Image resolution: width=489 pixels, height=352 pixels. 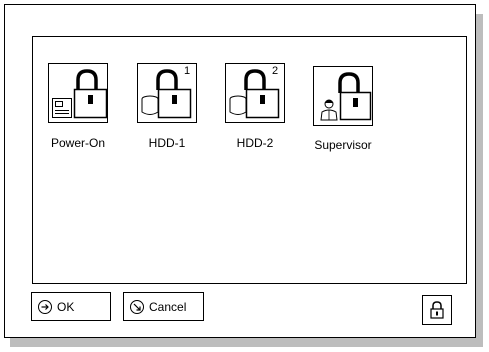 What do you see at coordinates (168, 306) in the screenshot?
I see `cancel-button-label: Cancel` at bounding box center [168, 306].